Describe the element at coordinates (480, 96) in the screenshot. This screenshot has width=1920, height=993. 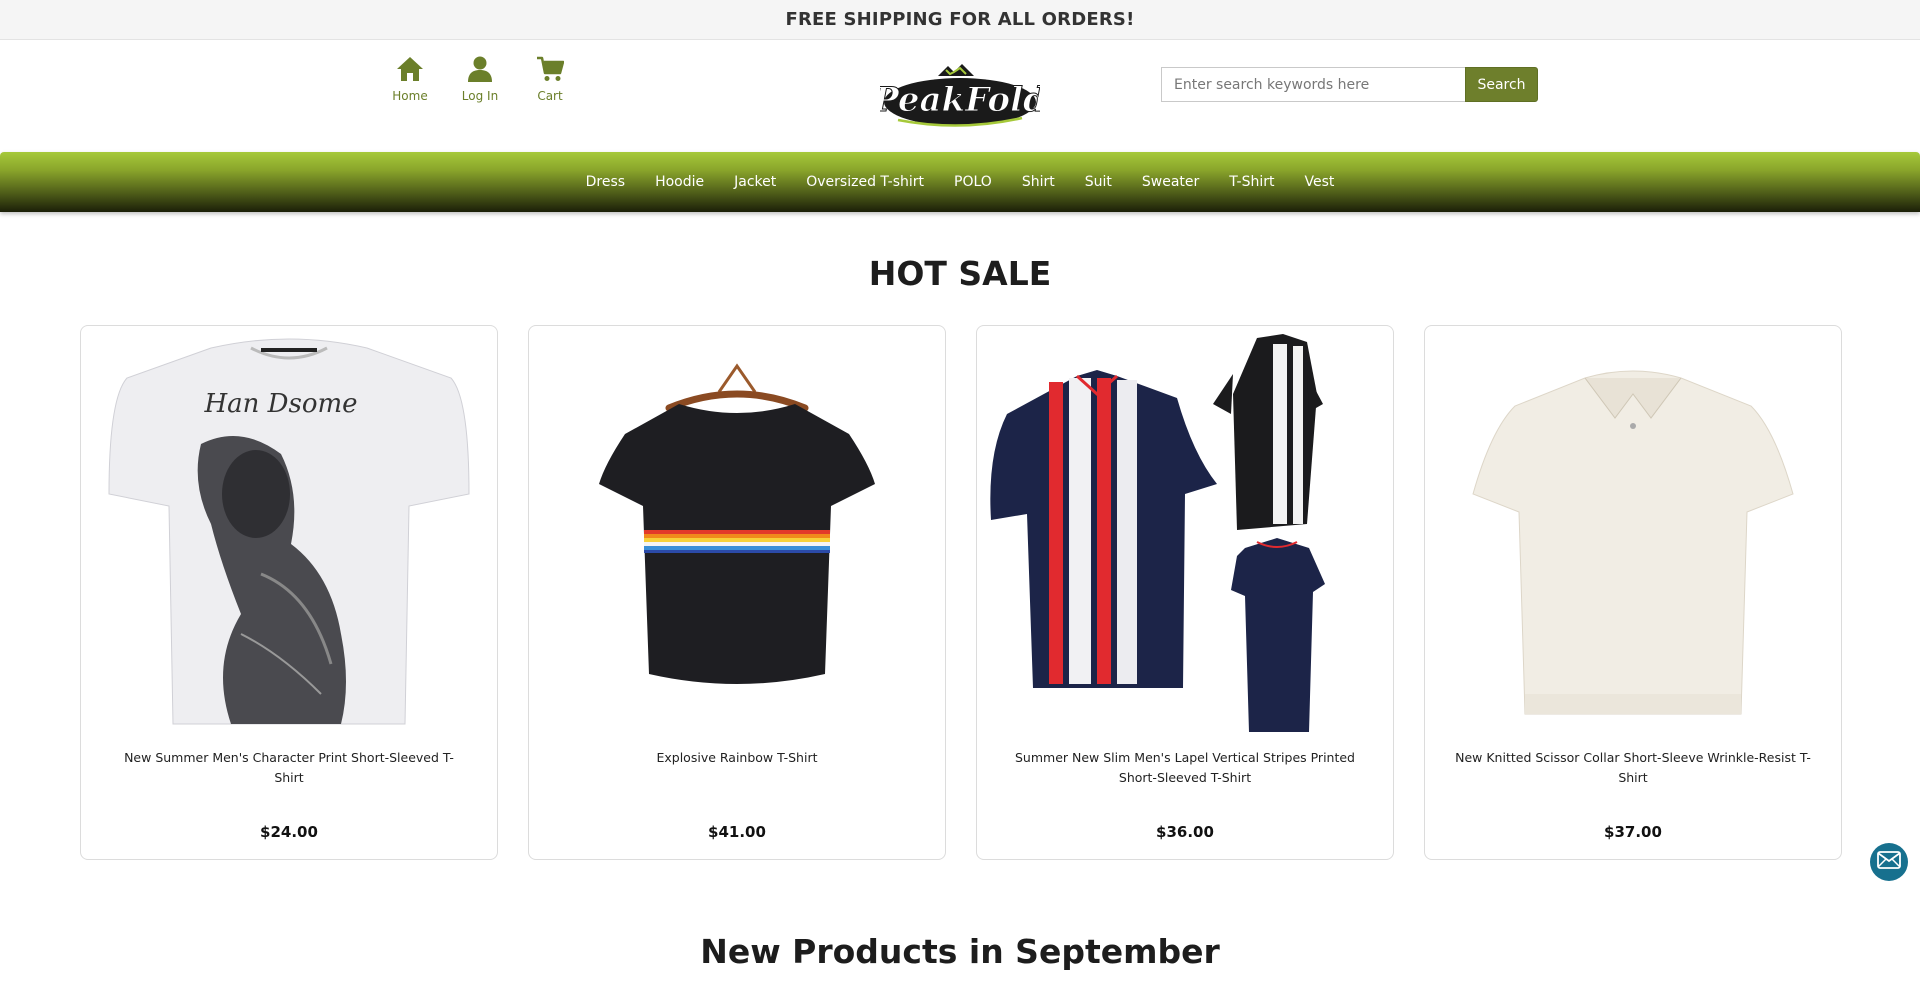
I see `login-label: Log In` at that location.